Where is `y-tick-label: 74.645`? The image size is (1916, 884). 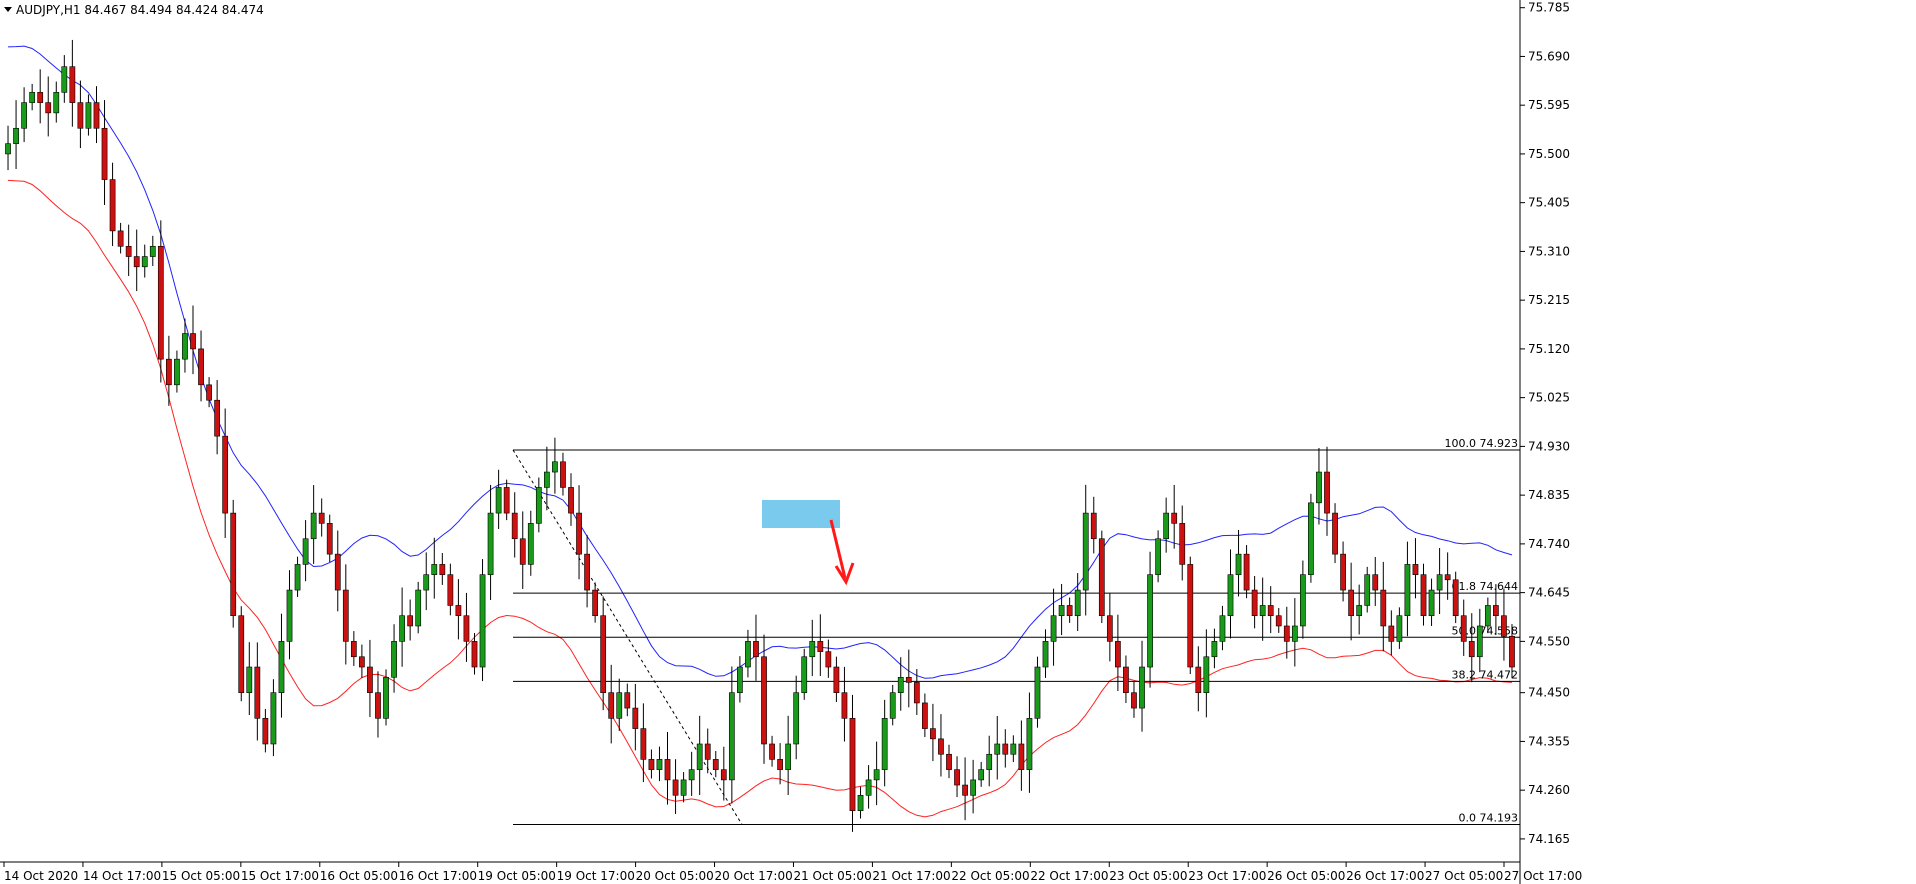
y-tick-label: 74.645 is located at coordinates (1549, 593).